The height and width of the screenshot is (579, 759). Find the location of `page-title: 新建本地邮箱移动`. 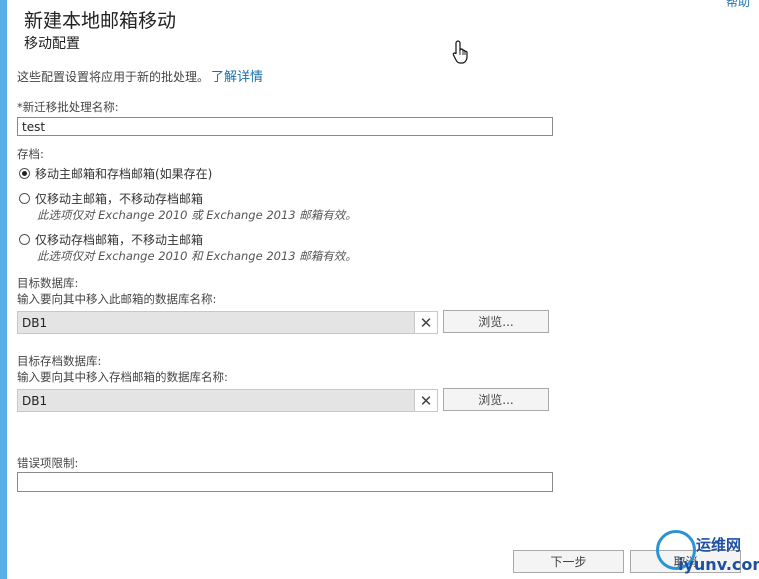

page-title: 新建本地邮箱移动 is located at coordinates (100, 21).